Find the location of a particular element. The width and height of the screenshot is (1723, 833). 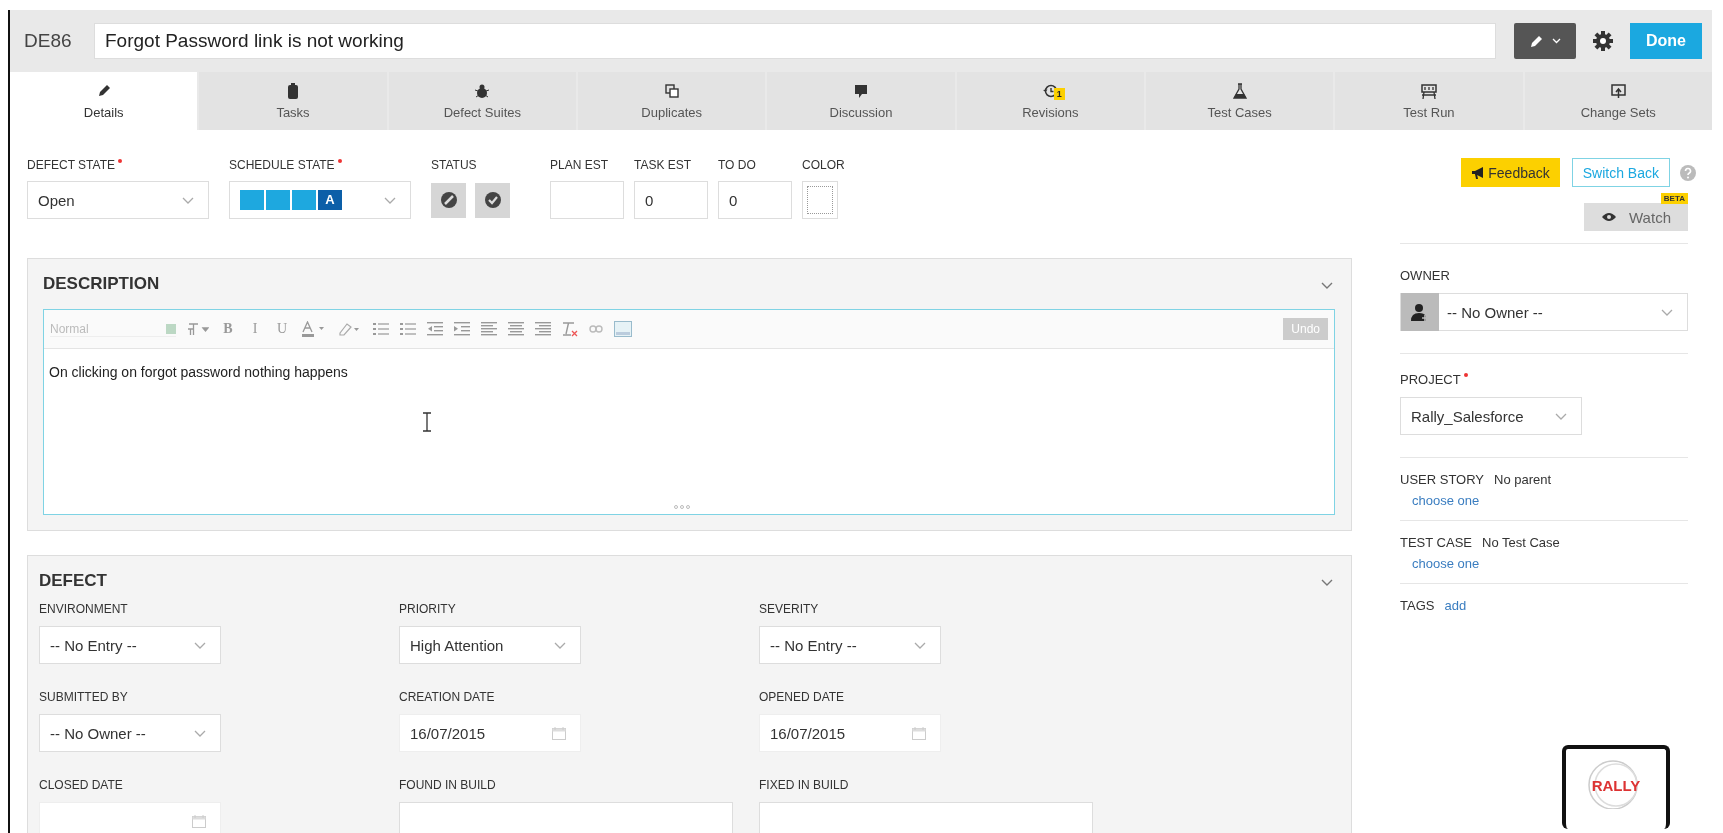

field-label: FOUND IN BUILD is located at coordinates (448, 785).